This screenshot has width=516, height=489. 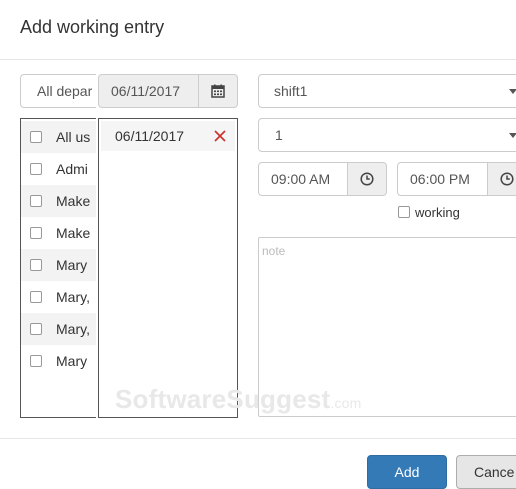 I want to click on working-checkbox, so click(x=404, y=212).